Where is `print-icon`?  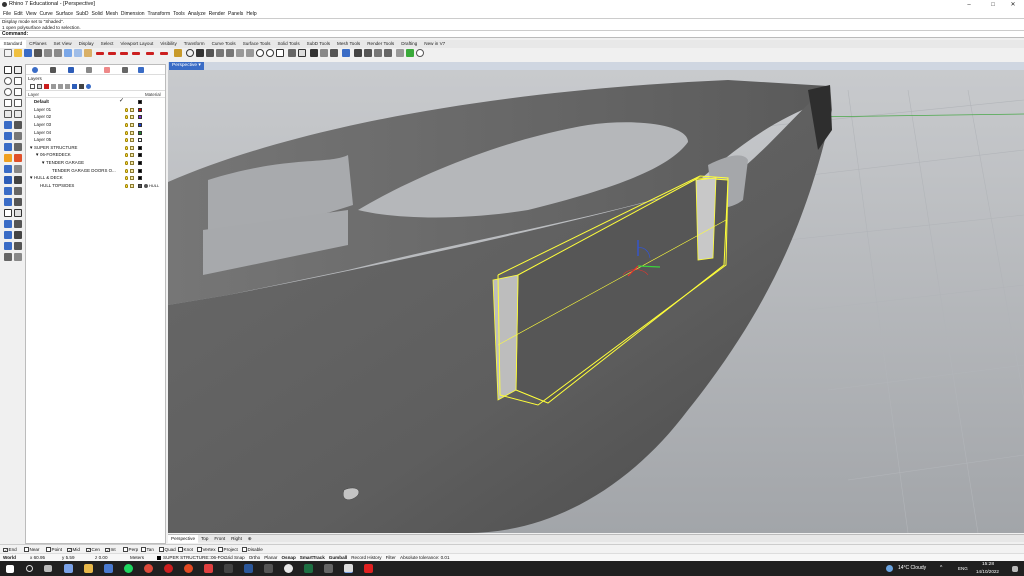
print-icon is located at coordinates (38, 53).